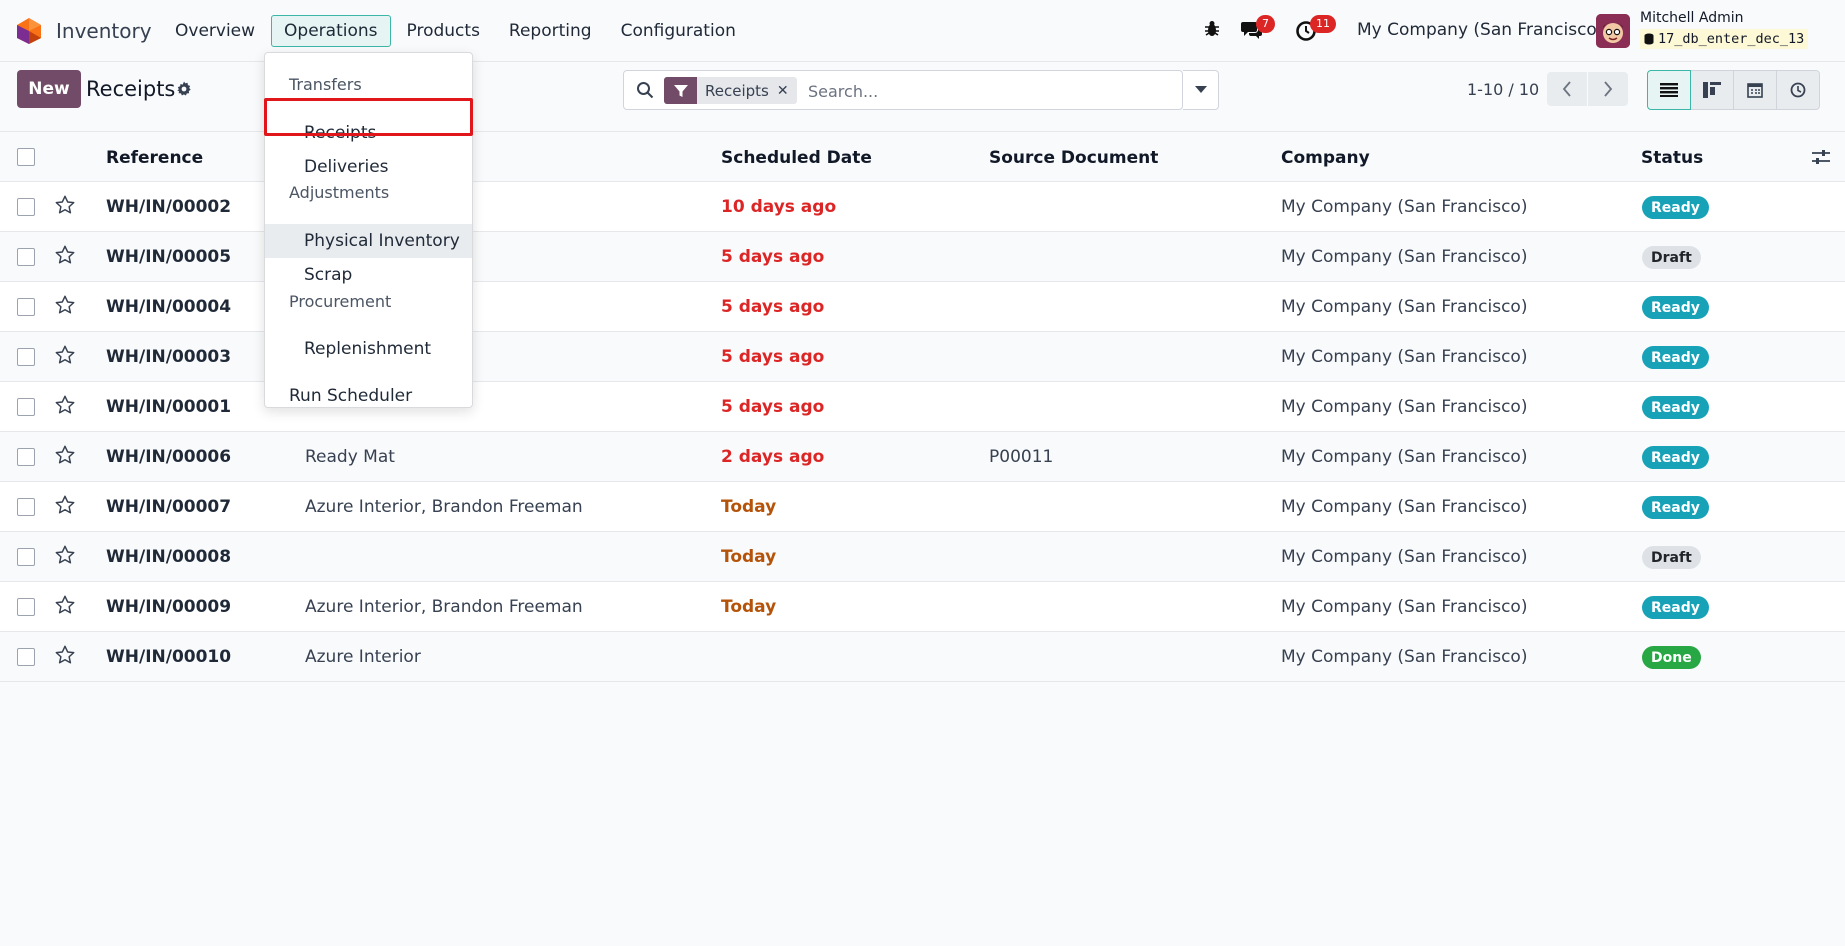 The height and width of the screenshot is (946, 1845). What do you see at coordinates (49, 89) in the screenshot?
I see `new-button: New` at bounding box center [49, 89].